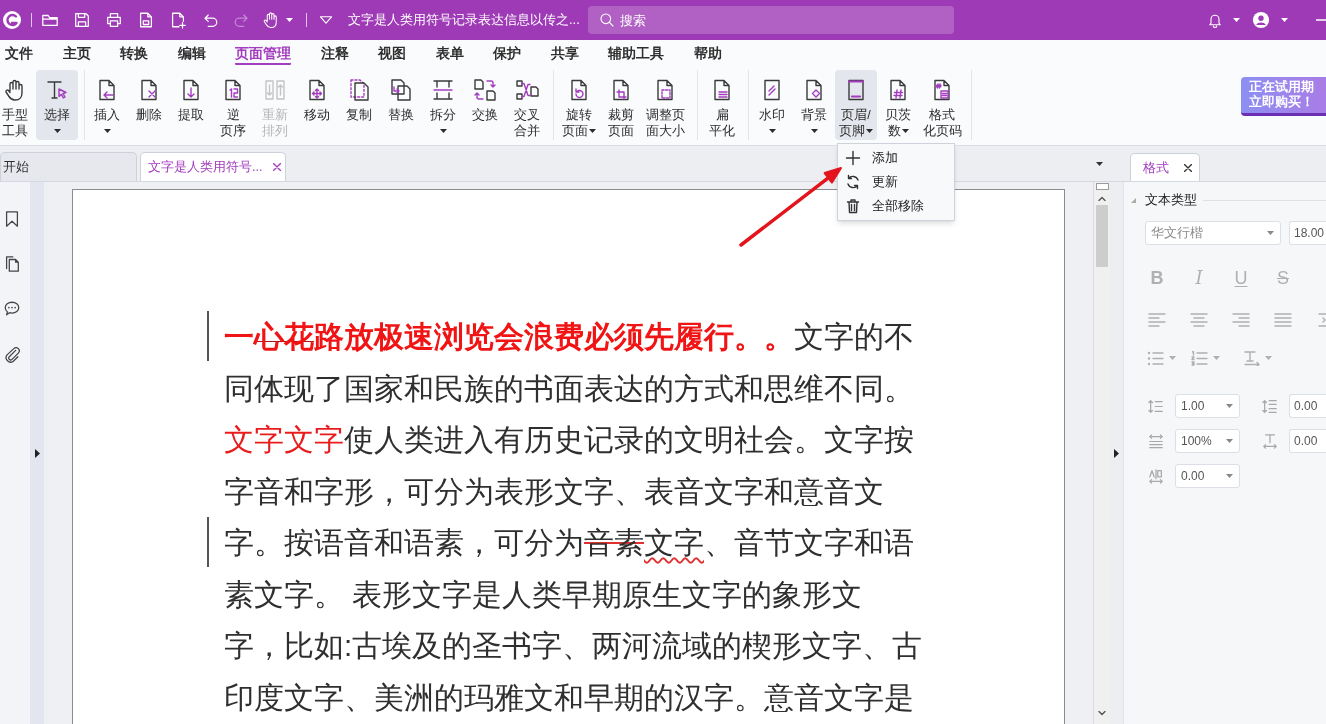 The width and height of the screenshot is (1326, 724). I want to click on save-icon, so click(82, 20).